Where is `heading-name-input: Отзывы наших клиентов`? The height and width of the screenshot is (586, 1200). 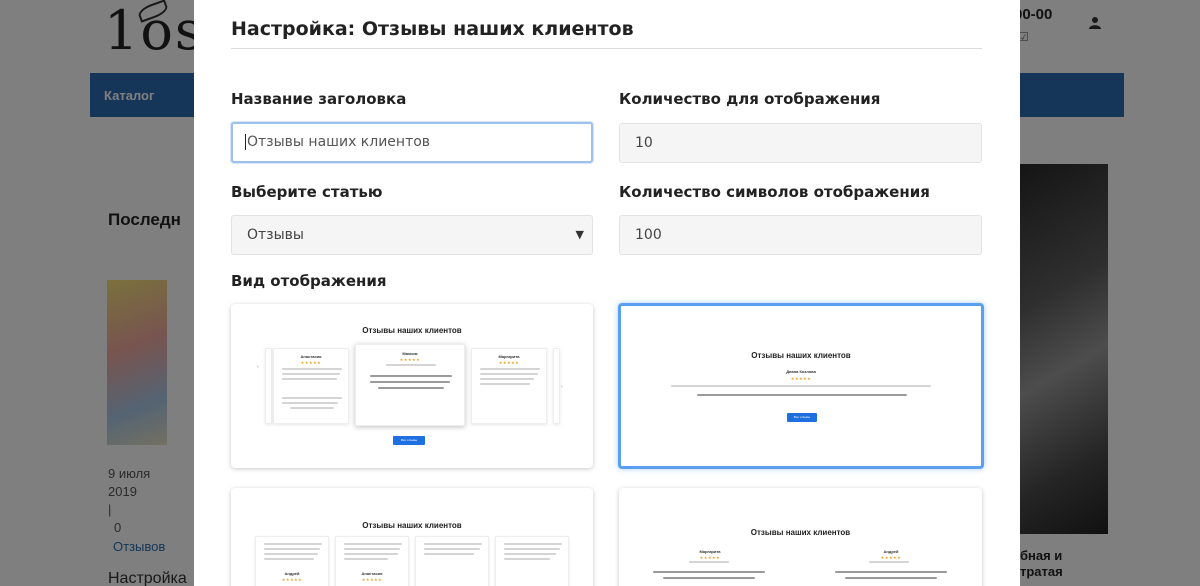
heading-name-input: Отзывы наших клиентов is located at coordinates (412, 142).